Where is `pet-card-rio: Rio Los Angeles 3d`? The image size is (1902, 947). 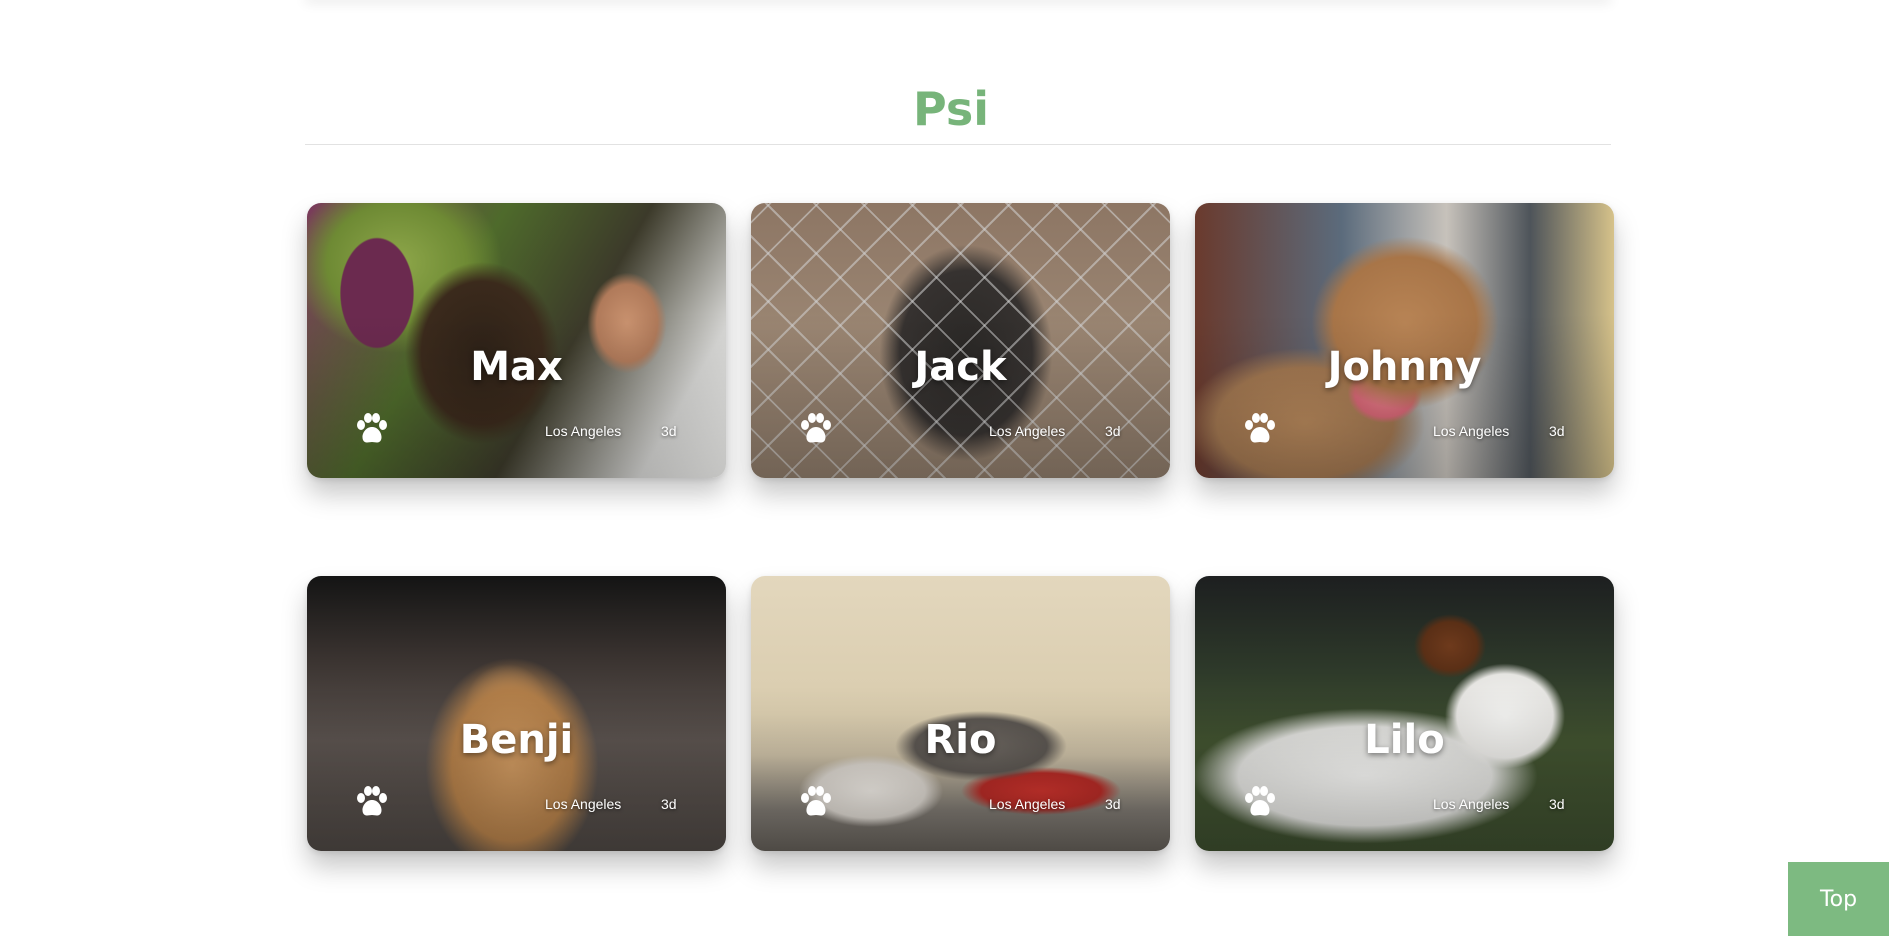
pet-card-rio: Rio Los Angeles 3d is located at coordinates (960, 713).